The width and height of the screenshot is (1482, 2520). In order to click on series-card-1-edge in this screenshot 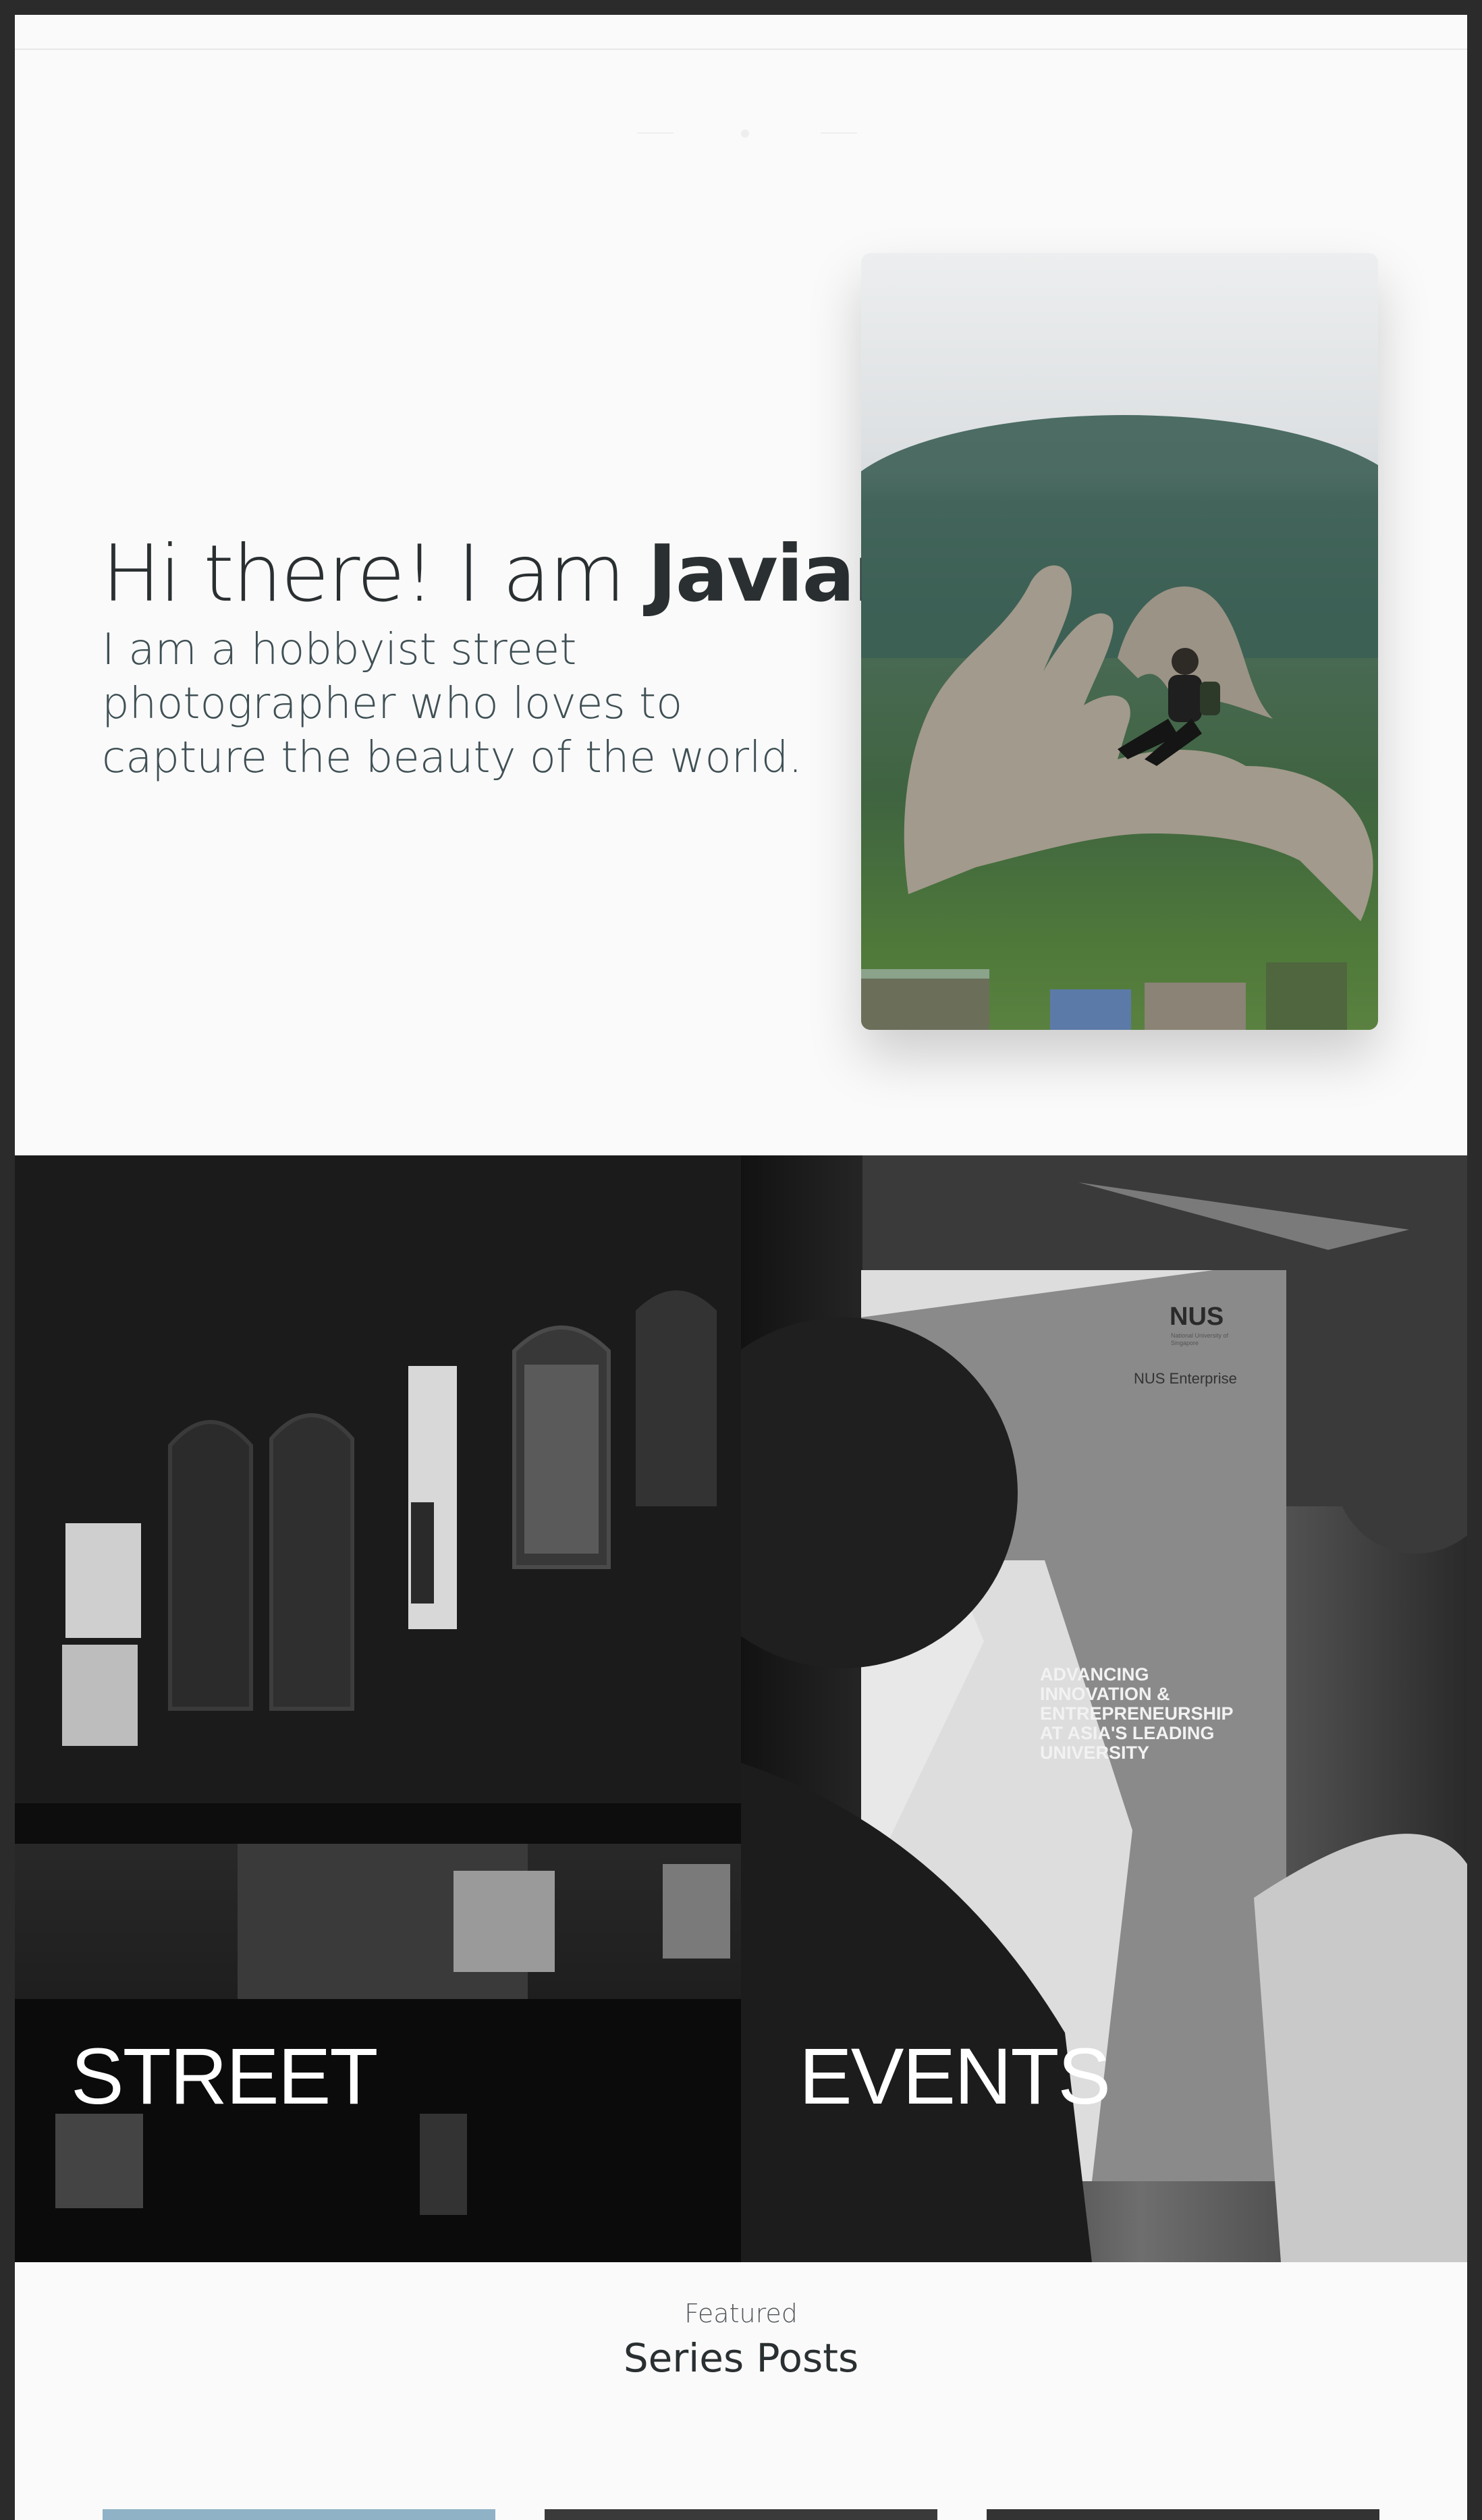, I will do `click(299, 2514)`.